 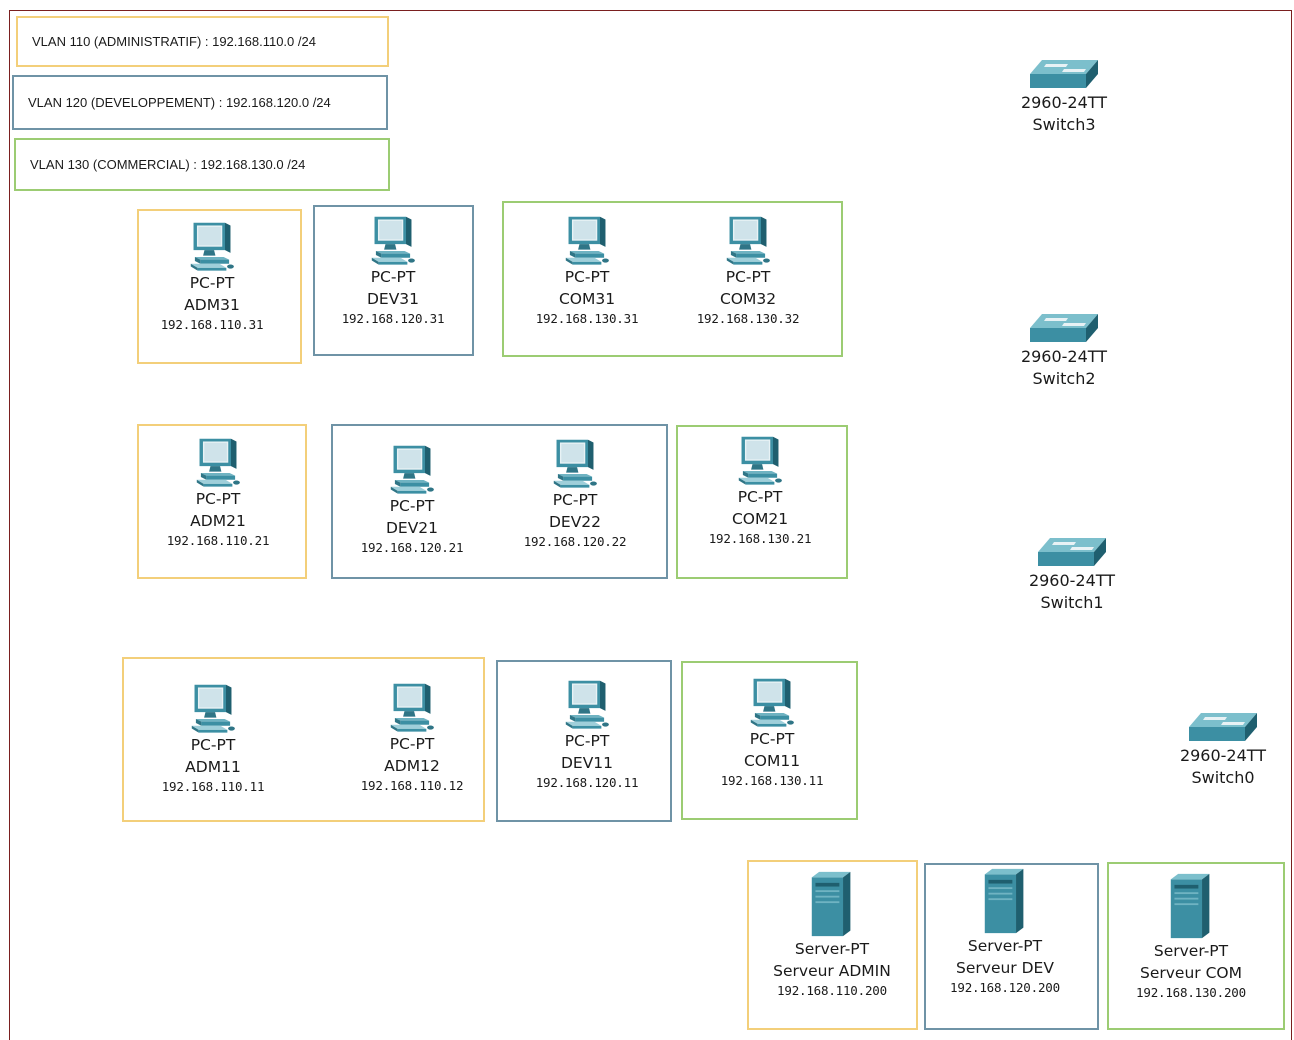 I want to click on switch-2: 2960-24TT Switch2, so click(x=1064, y=350).